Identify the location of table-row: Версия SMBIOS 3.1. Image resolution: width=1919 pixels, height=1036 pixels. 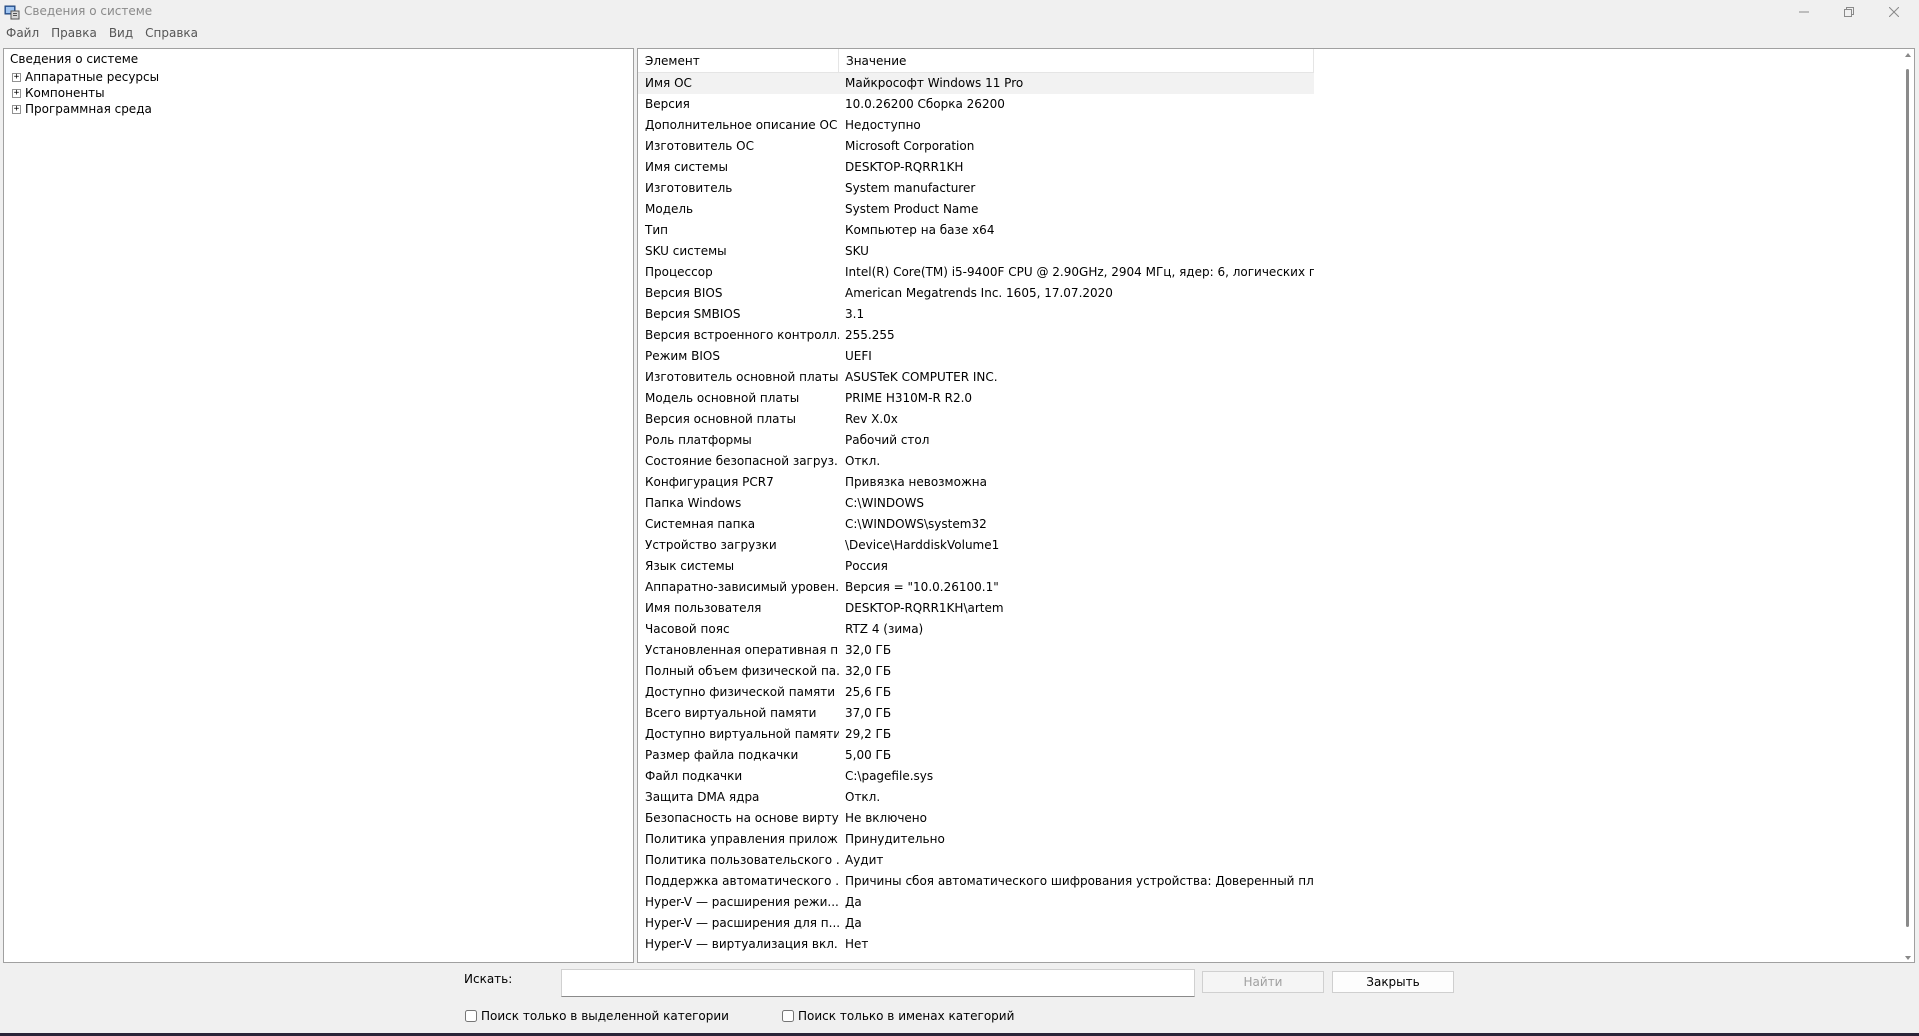
(976, 314).